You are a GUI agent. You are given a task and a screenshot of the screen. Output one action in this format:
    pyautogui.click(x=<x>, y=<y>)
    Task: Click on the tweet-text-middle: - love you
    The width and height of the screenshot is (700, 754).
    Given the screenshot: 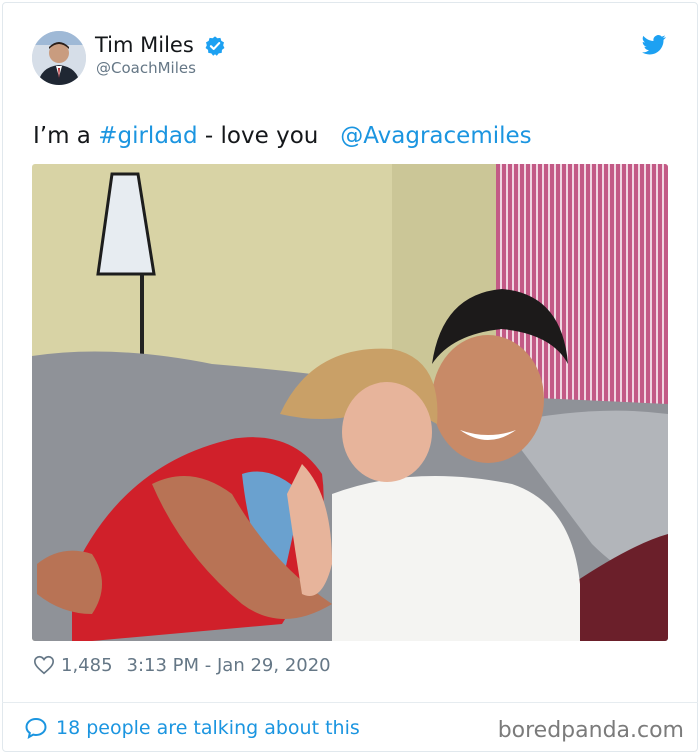 What is the action you would take?
    pyautogui.click(x=269, y=136)
    